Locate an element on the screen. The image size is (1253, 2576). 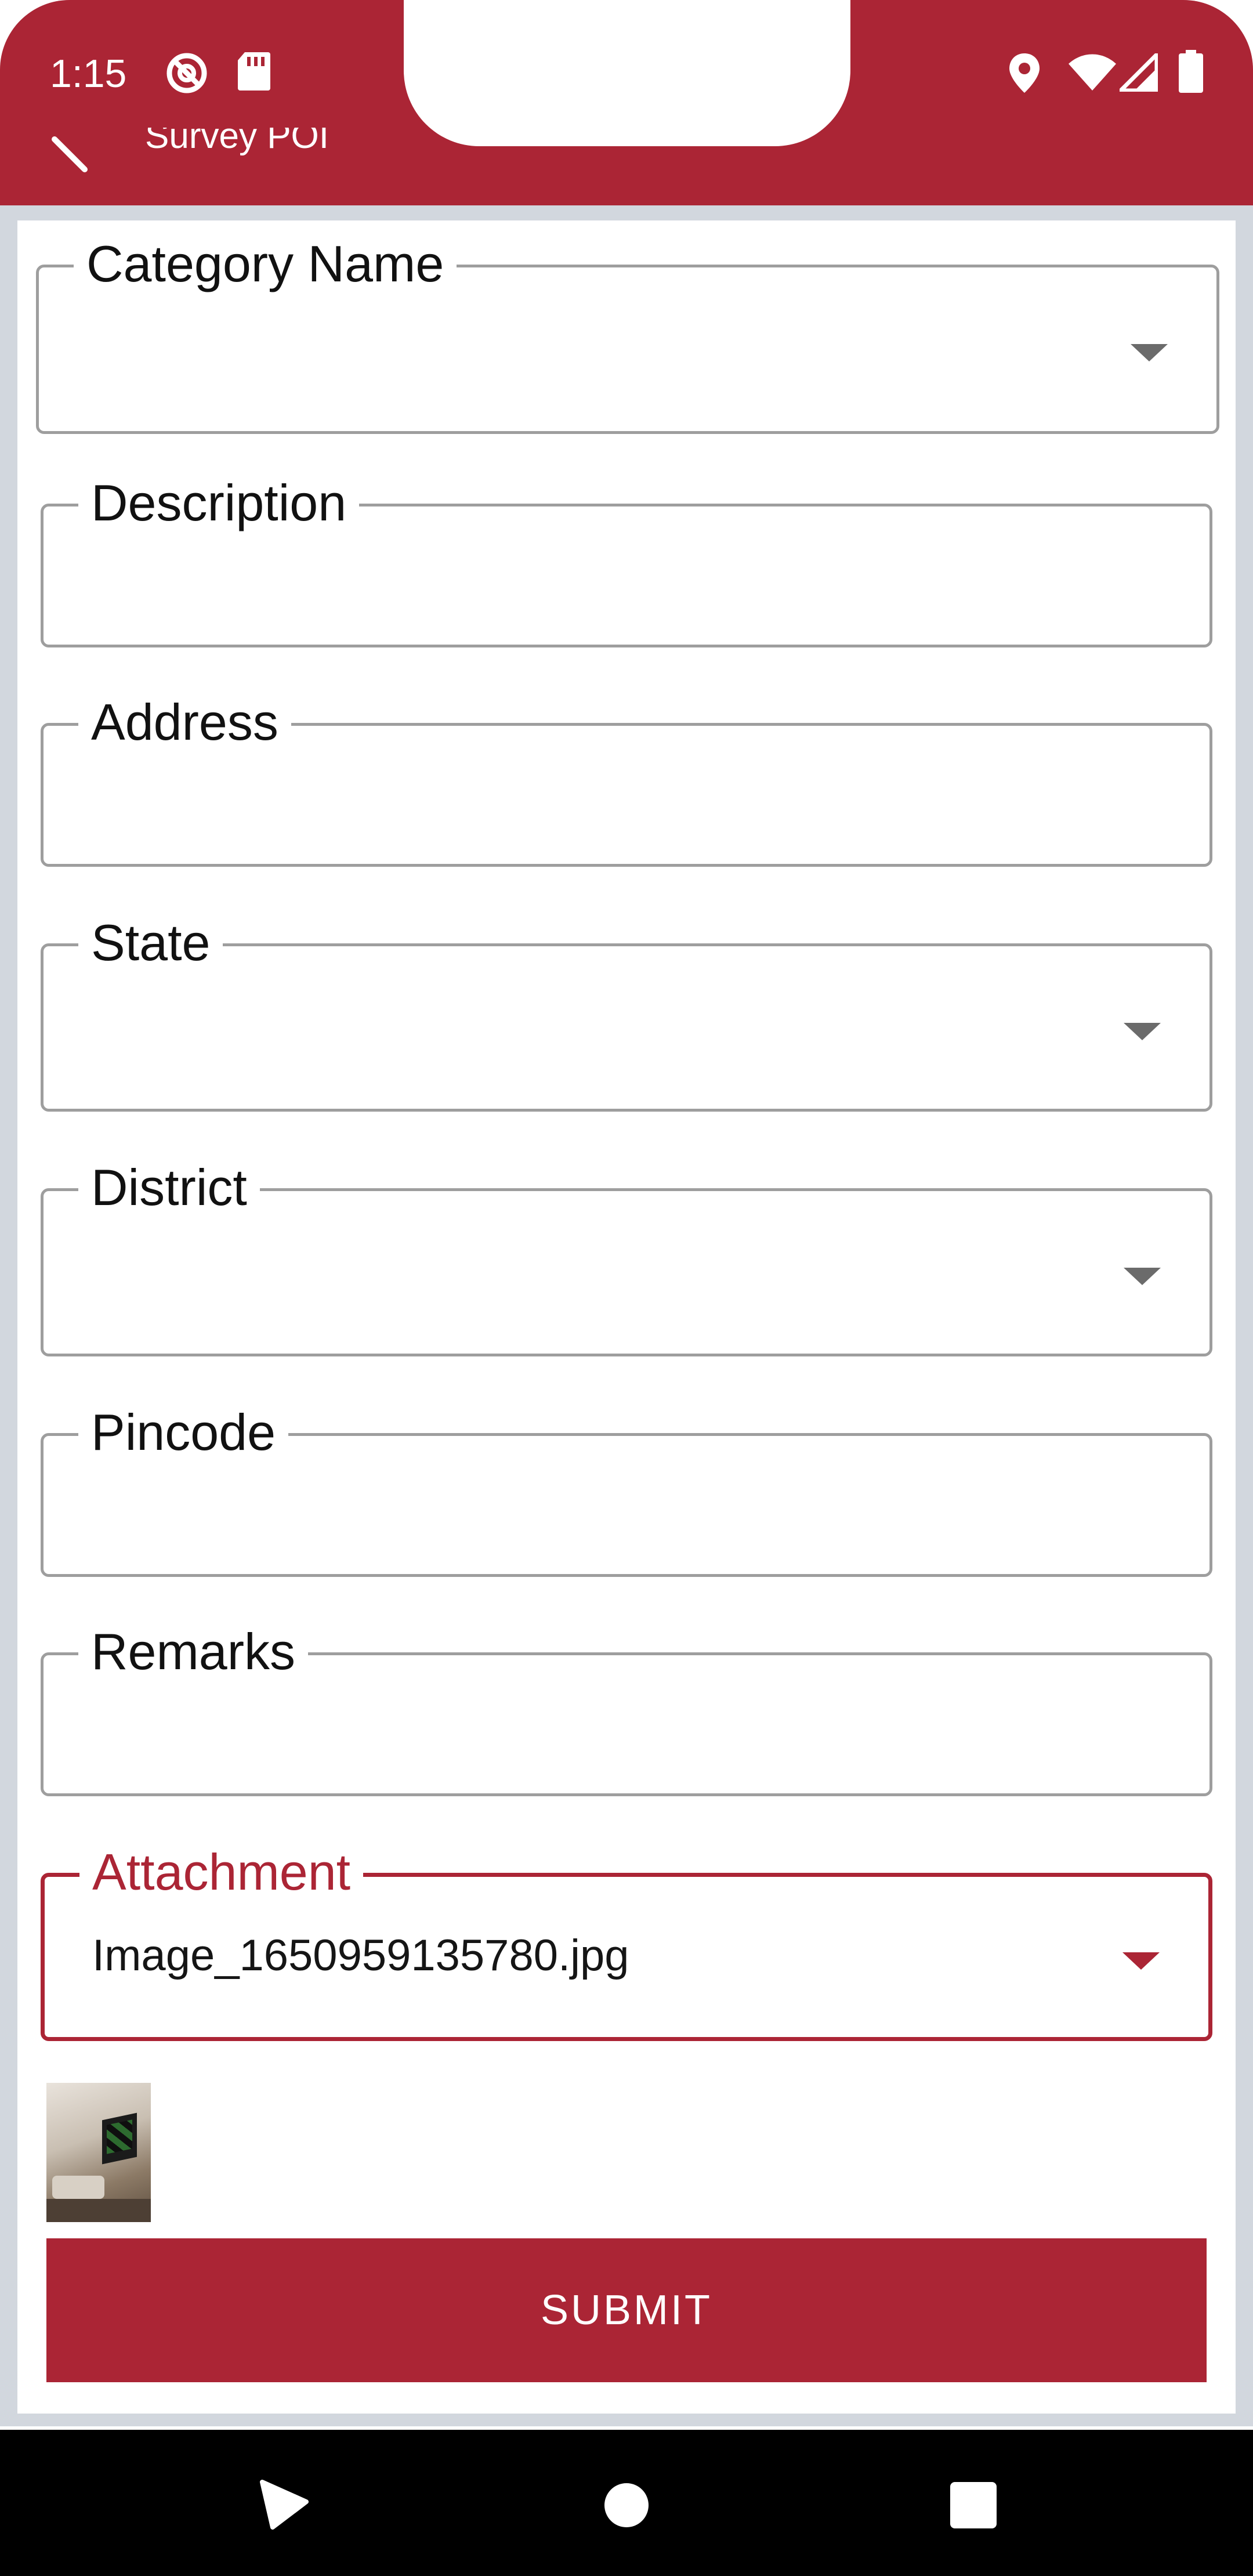
back-arrow-icon is located at coordinates (72, 158).